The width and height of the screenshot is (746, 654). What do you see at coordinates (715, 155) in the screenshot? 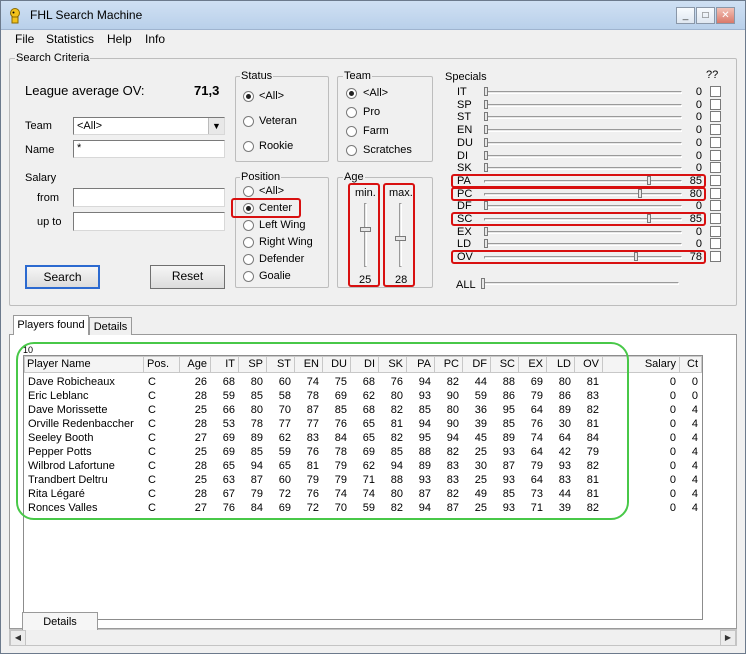
I see `special-checkbox-di` at bounding box center [715, 155].